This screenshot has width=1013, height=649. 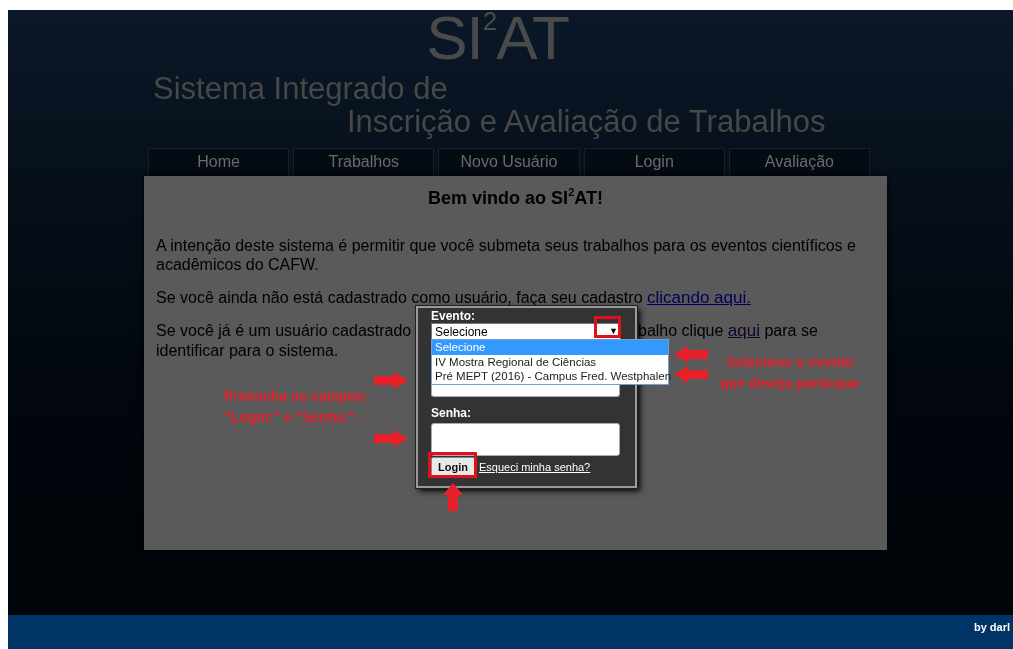 I want to click on credit-text: by darl, so click(x=991, y=627).